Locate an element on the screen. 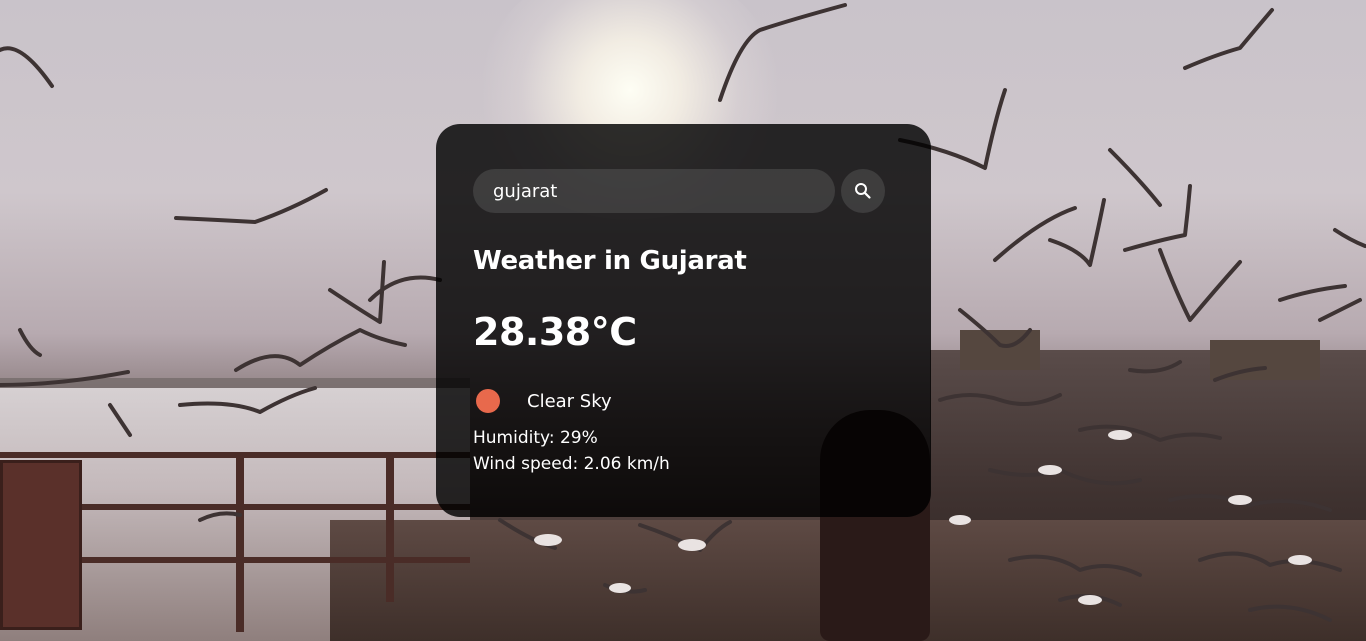 Image resolution: width=1366 pixels, height=641 pixels. search-bar is located at coordinates (679, 191).